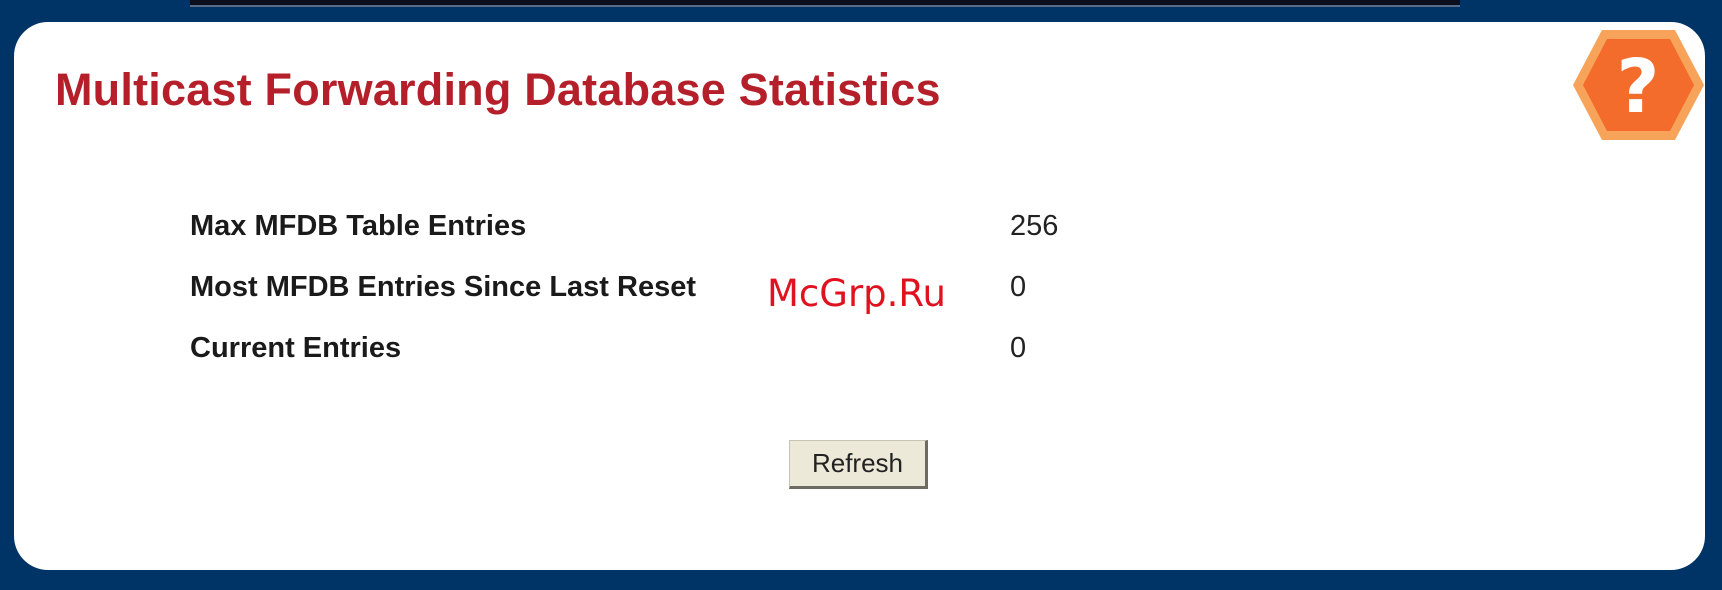 The width and height of the screenshot is (1722, 590). I want to click on help-hexagon-icon: ?, so click(1638, 85).